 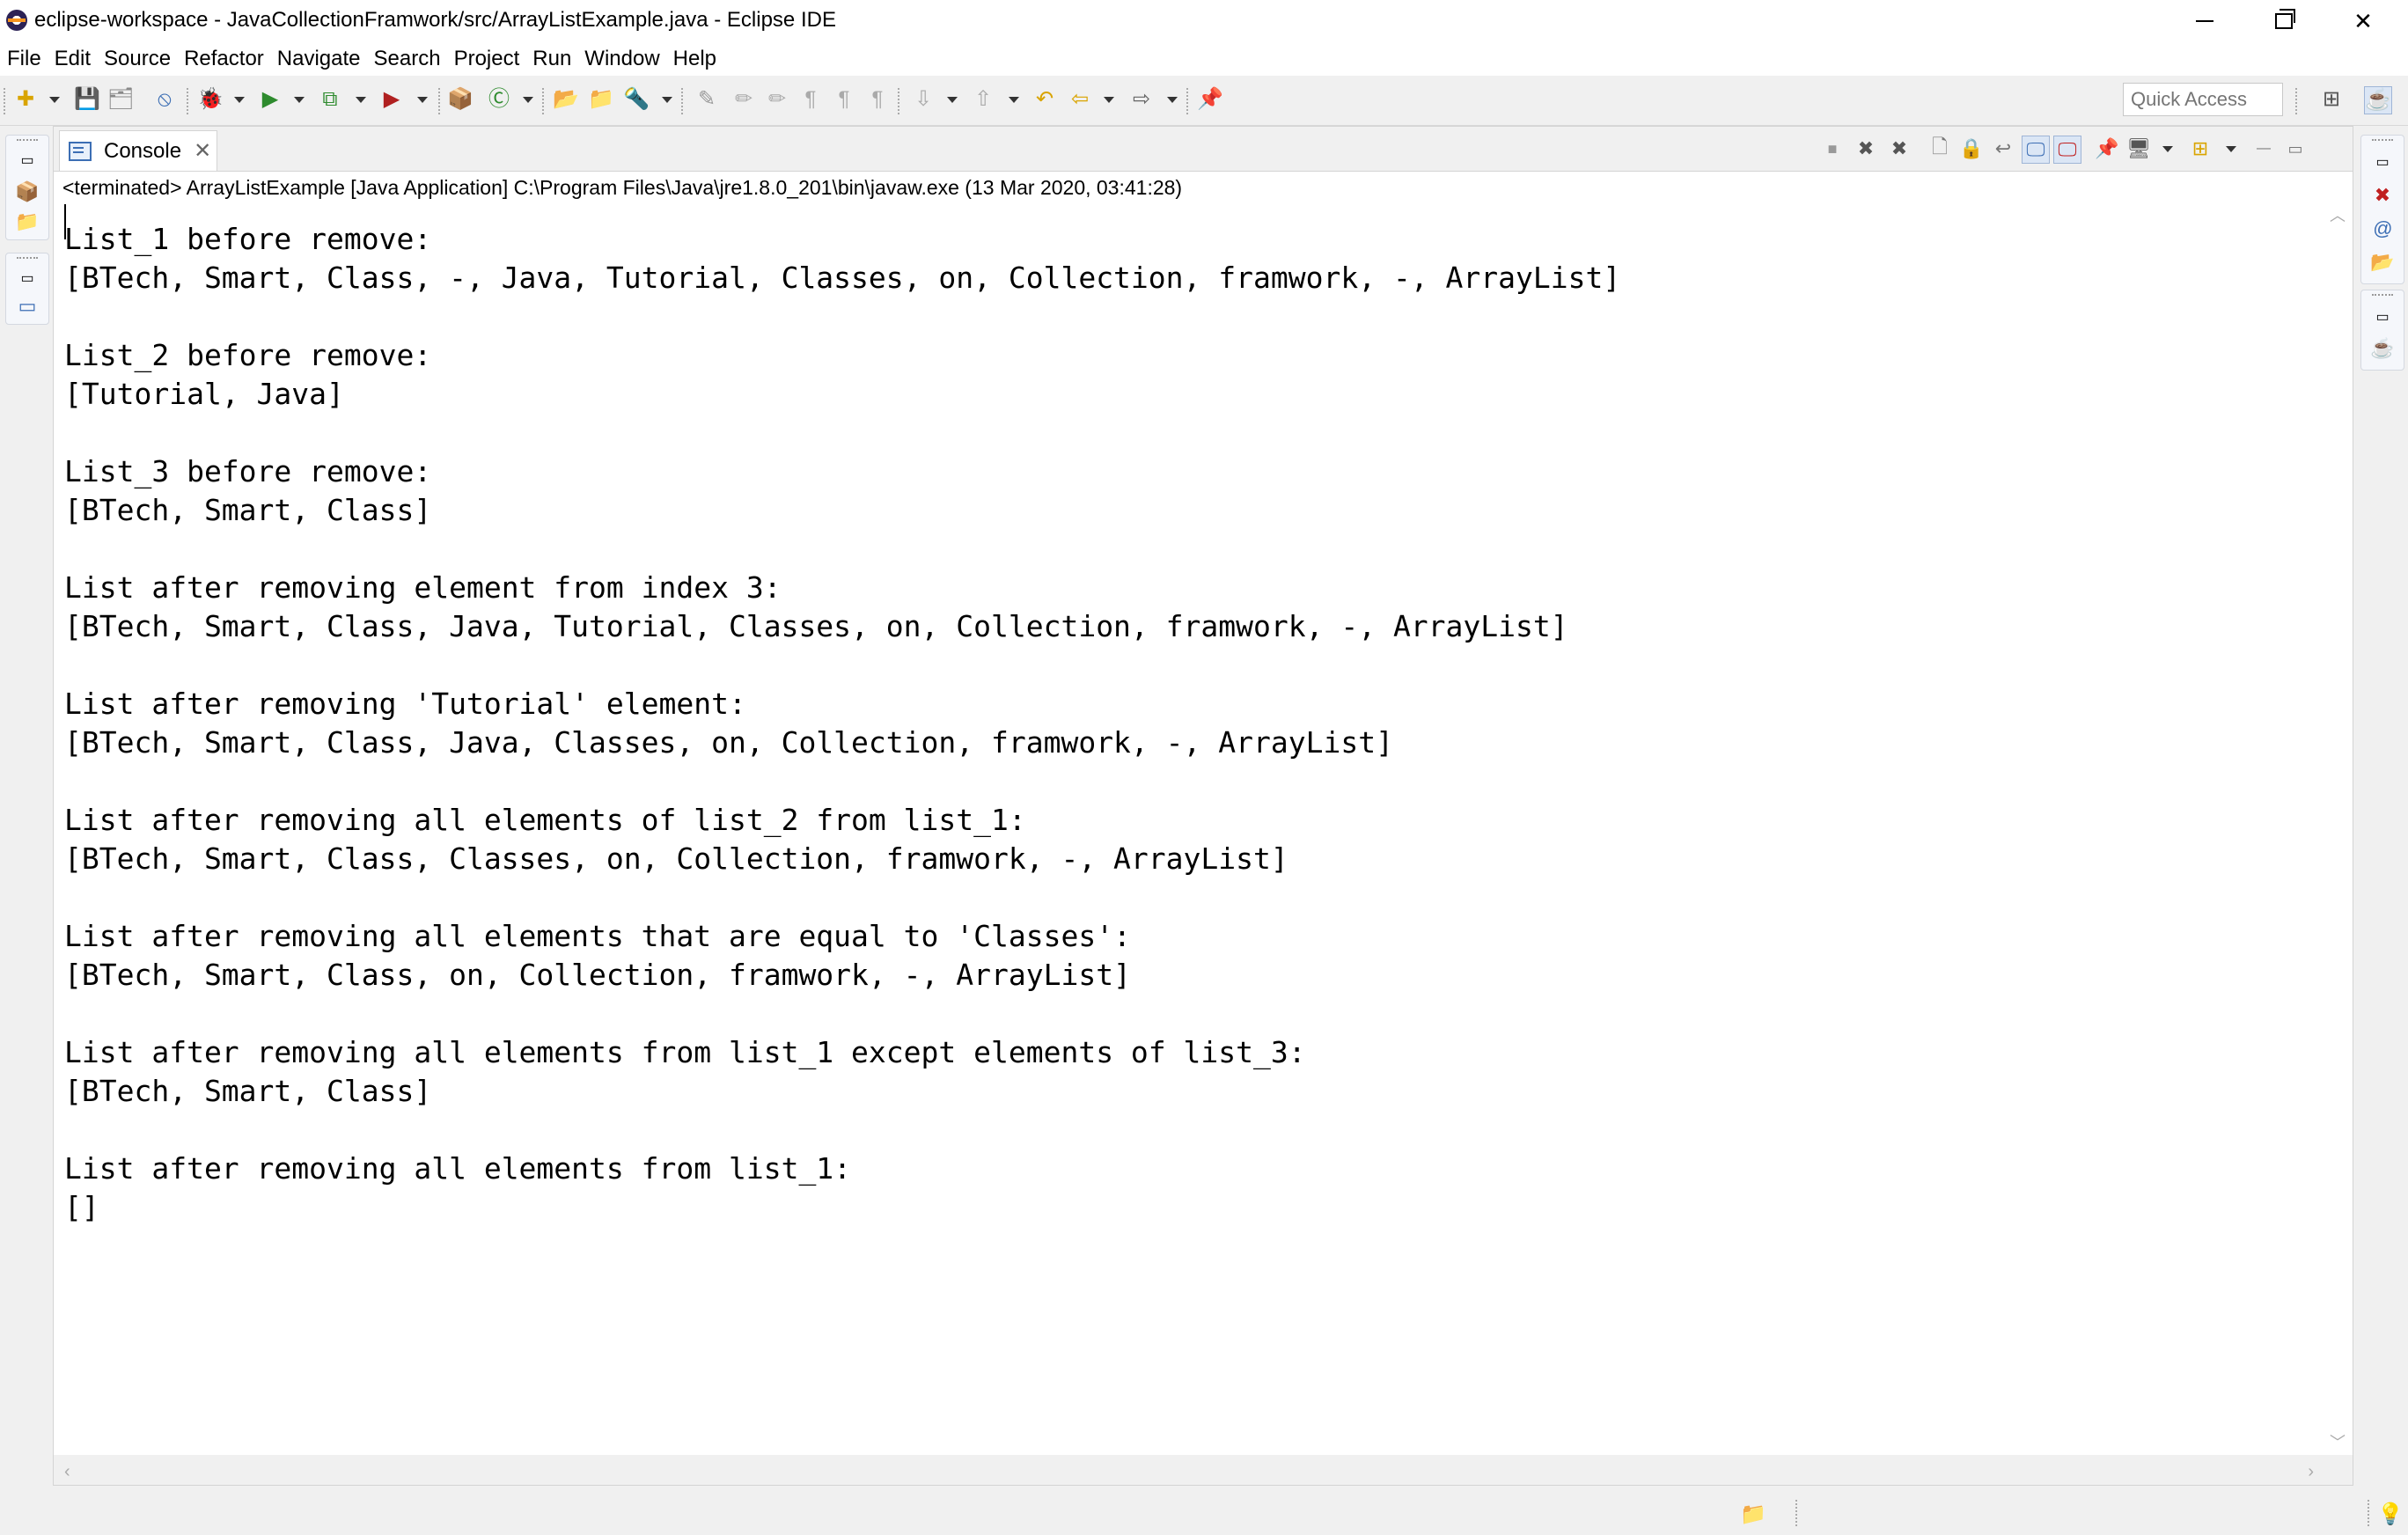 I want to click on java-perspective-icon: ☕, so click(x=2378, y=100).